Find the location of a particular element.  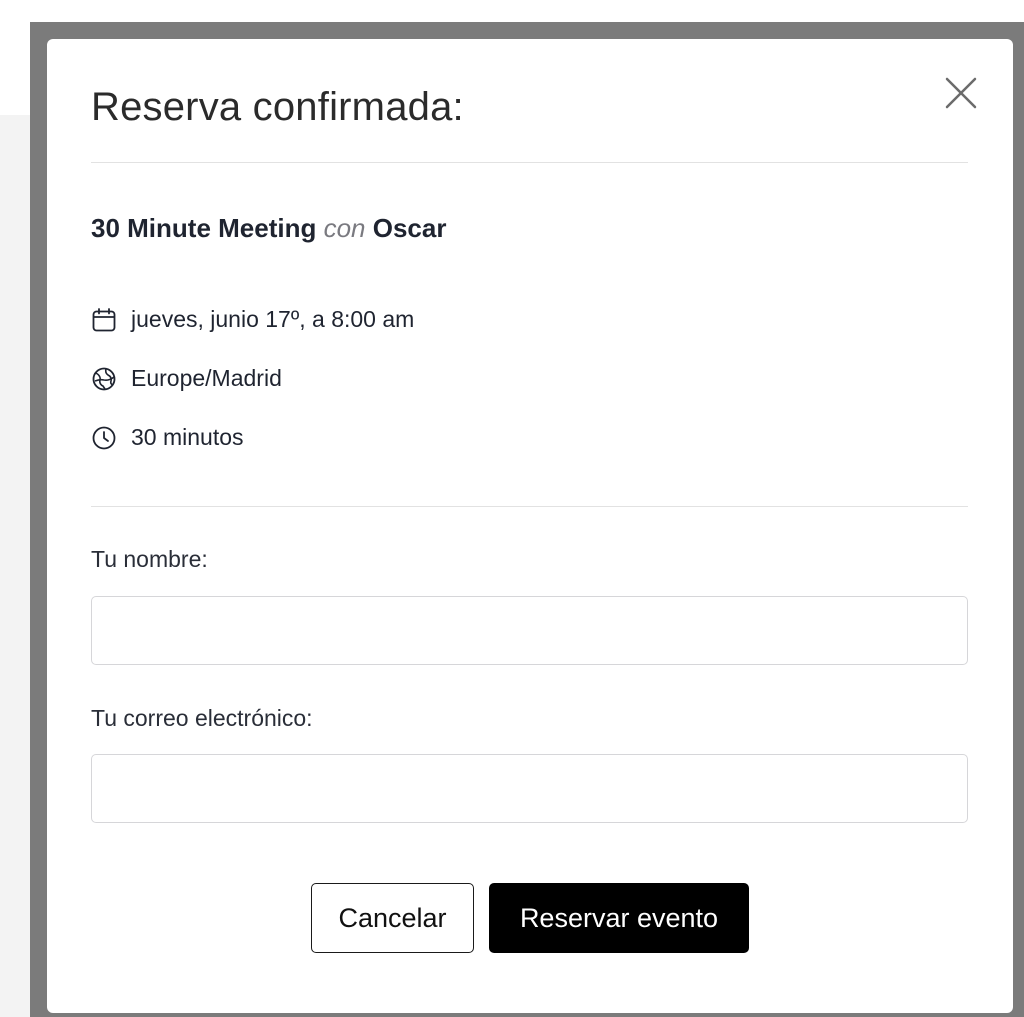

event-connector: con is located at coordinates (344, 228).